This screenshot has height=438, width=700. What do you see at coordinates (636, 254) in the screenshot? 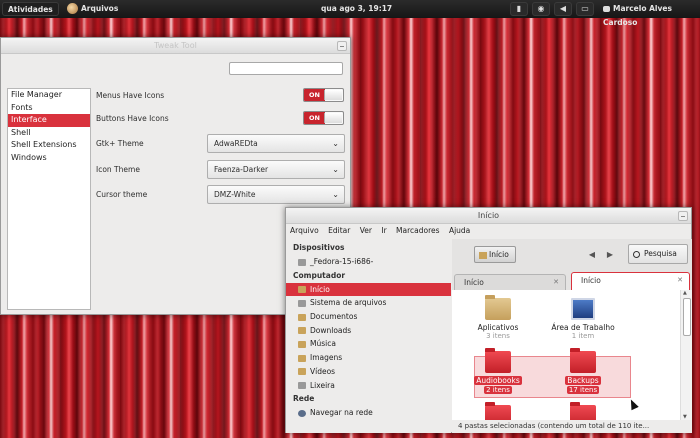
I see `search-icon` at bounding box center [636, 254].